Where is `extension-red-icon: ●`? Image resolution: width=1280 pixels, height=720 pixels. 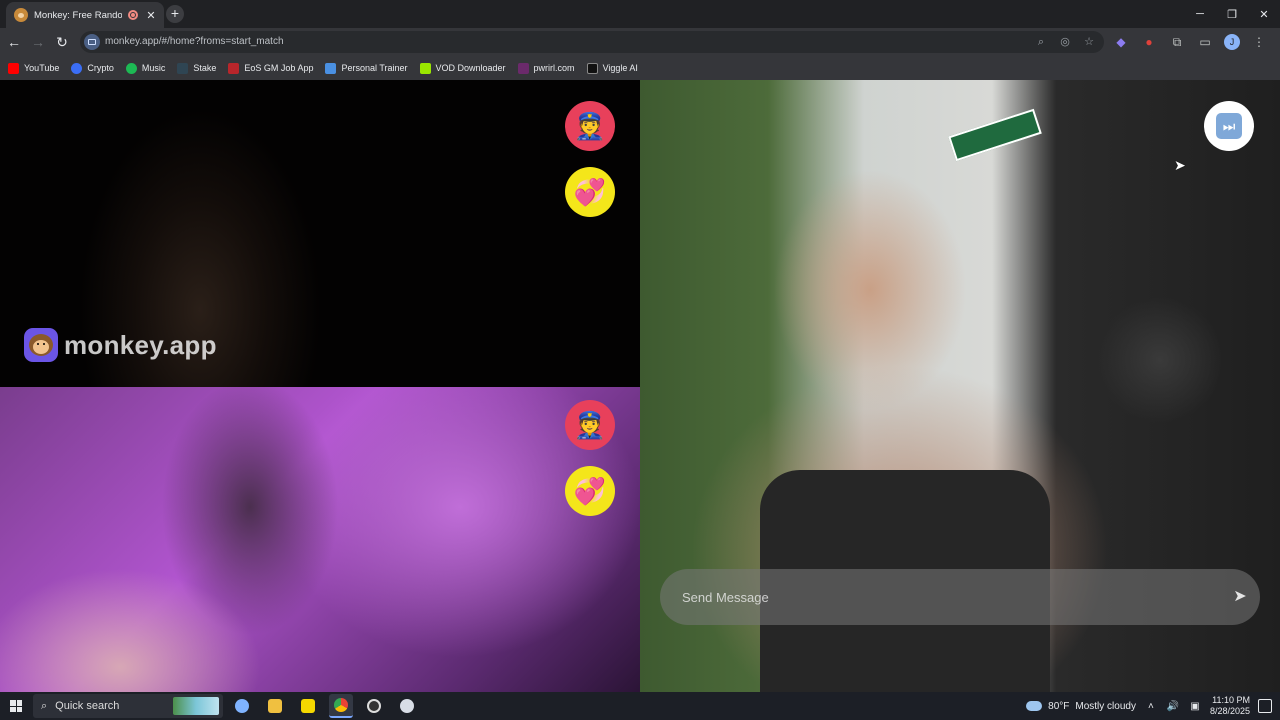
extension-red-icon: ● is located at coordinates (1149, 42).